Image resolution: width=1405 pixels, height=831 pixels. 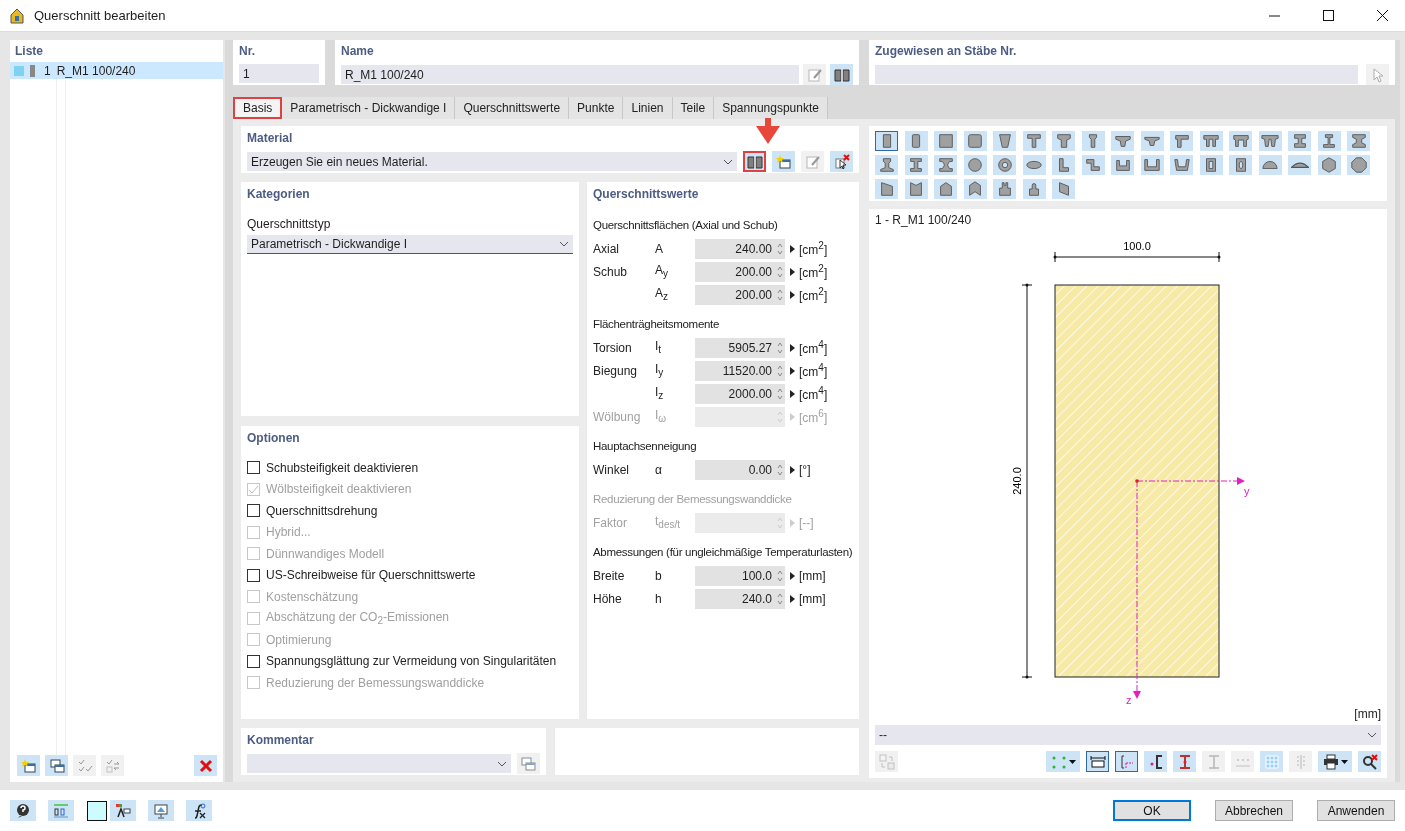 What do you see at coordinates (1356, 810) in the screenshot?
I see `dialog-button: Anwenden` at bounding box center [1356, 810].